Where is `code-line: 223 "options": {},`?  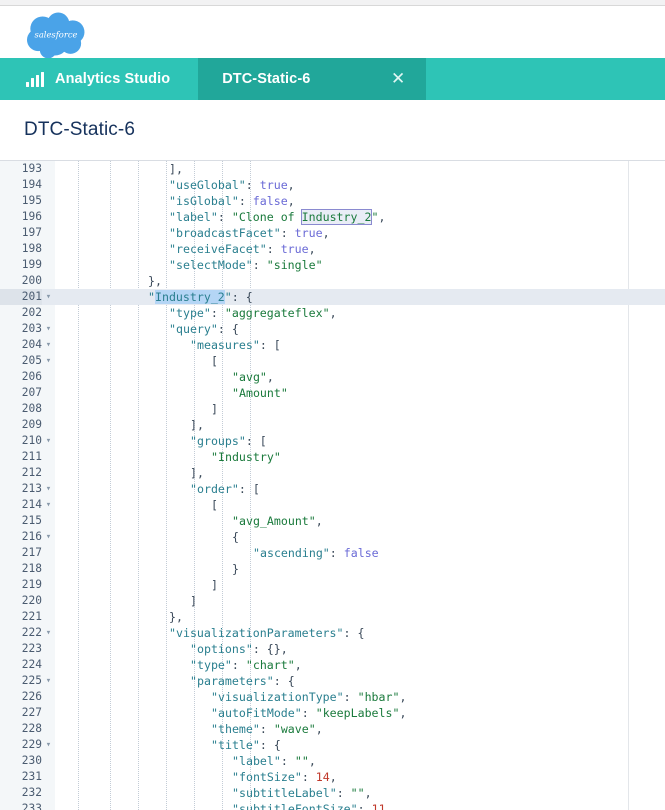 code-line: 223 "options": {}, is located at coordinates (332, 649).